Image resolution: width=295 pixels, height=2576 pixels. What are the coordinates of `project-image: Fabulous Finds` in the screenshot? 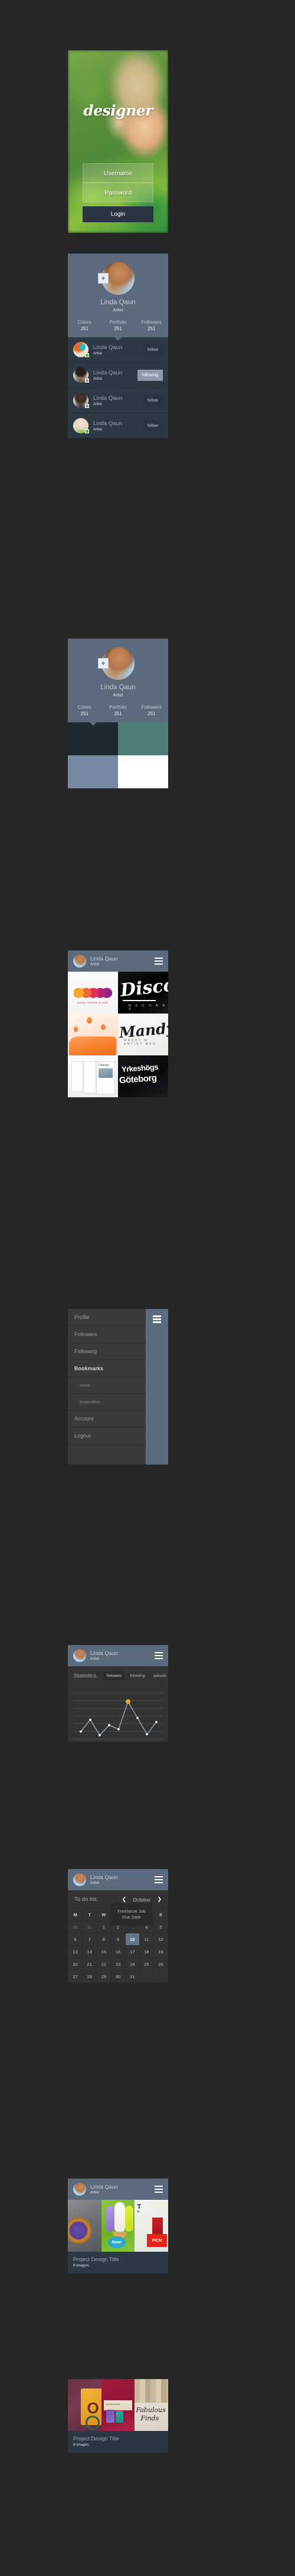 It's located at (152, 2405).